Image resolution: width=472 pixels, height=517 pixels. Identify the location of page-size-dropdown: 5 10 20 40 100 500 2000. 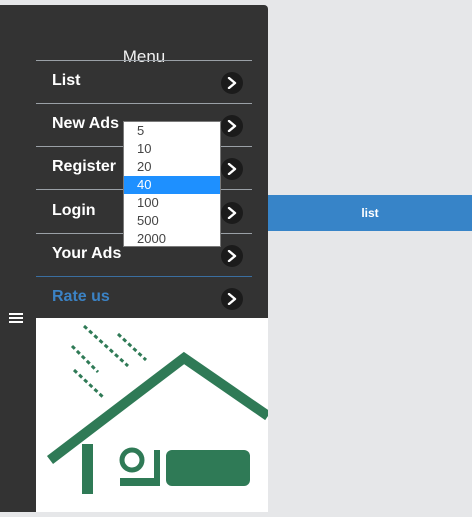
(172, 184).